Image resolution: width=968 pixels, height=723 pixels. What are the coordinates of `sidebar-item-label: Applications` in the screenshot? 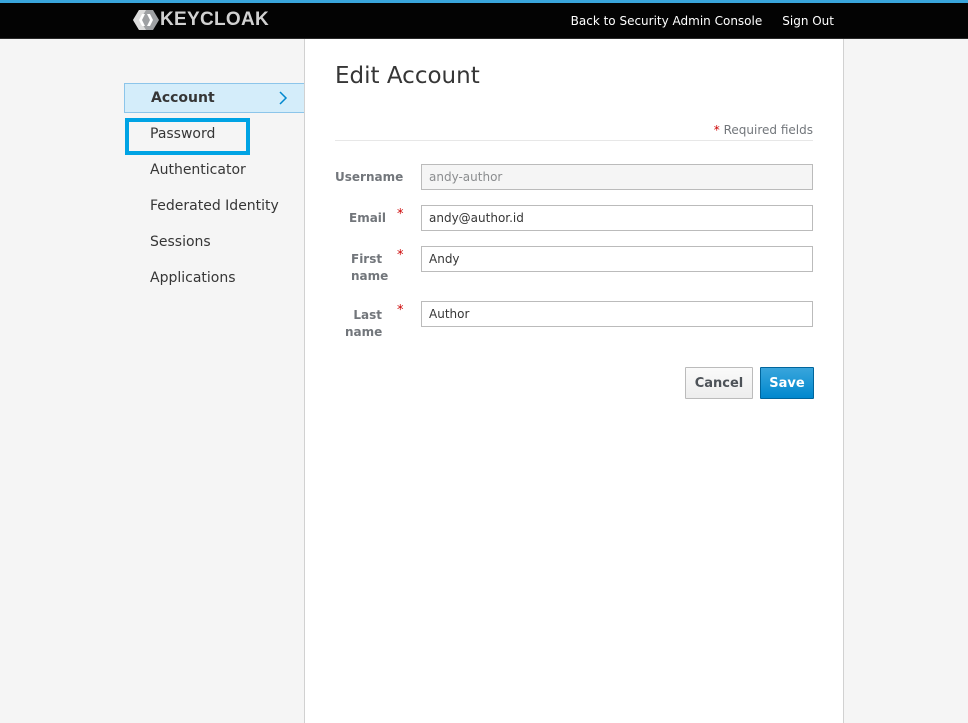 It's located at (193, 278).